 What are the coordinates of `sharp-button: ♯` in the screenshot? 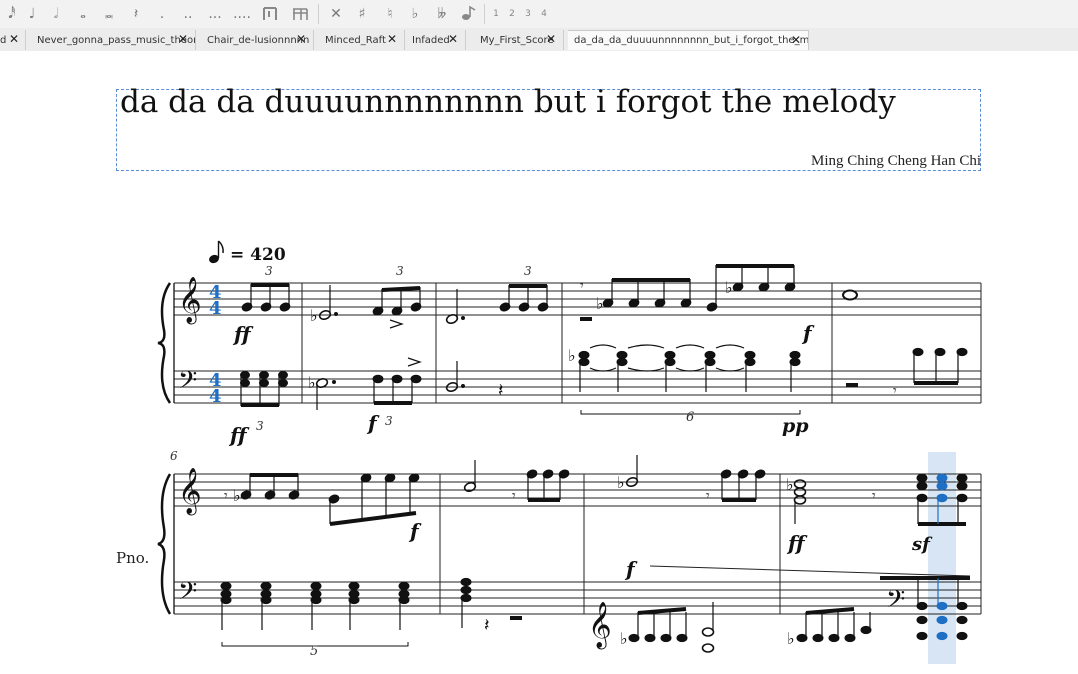 It's located at (362, 14).